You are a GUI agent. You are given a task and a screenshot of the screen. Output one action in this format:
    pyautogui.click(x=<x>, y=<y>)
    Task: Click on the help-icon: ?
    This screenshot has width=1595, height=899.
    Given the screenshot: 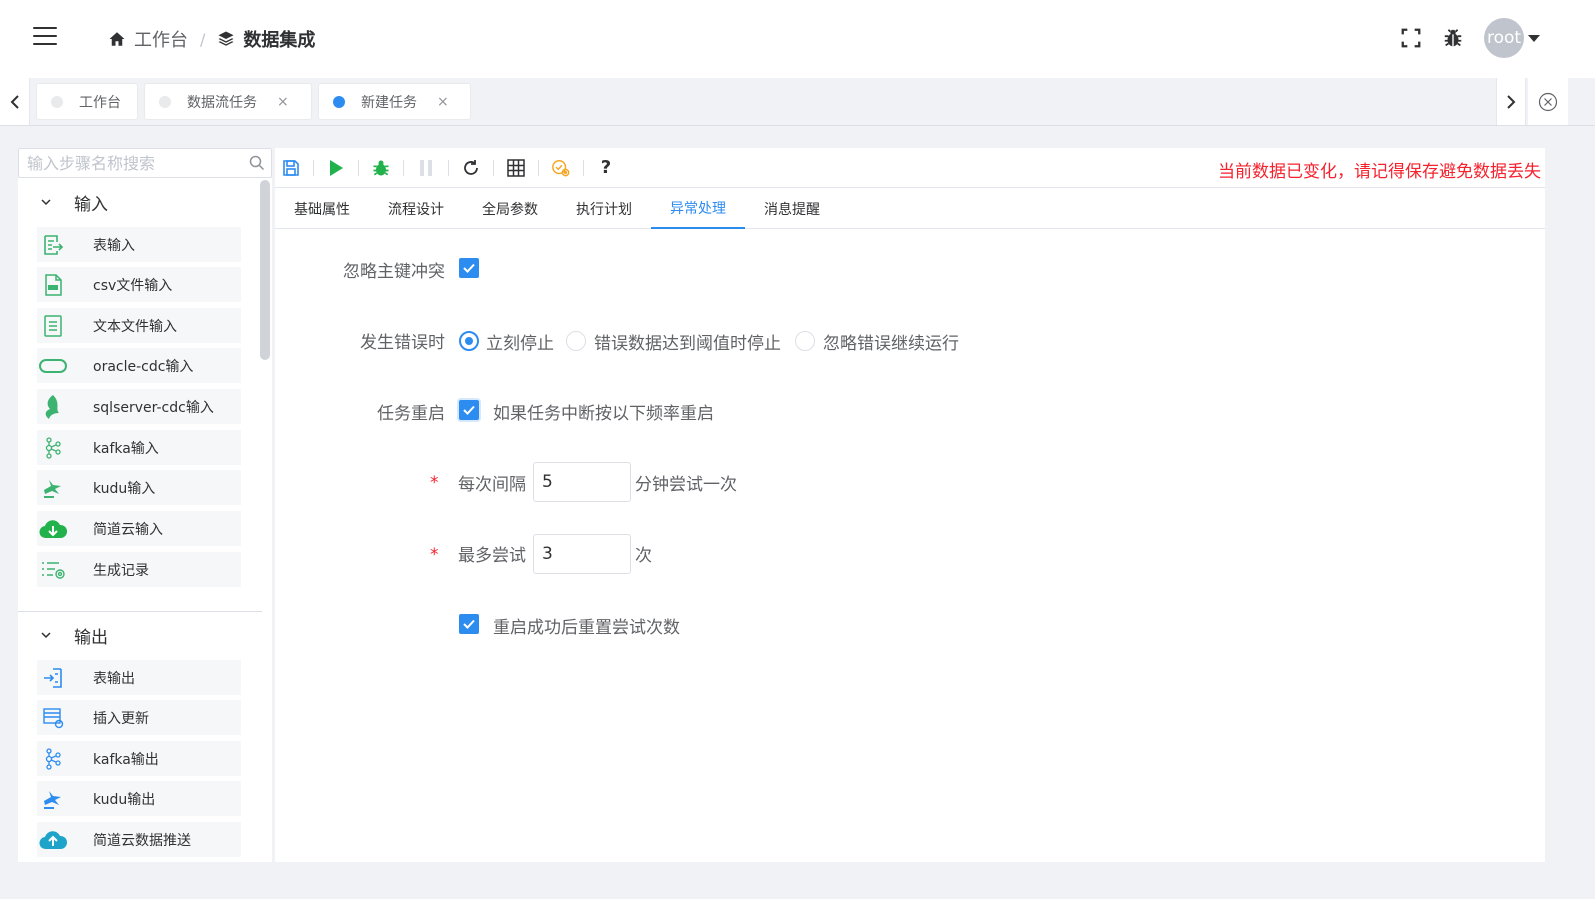 What is the action you would take?
    pyautogui.click(x=606, y=167)
    